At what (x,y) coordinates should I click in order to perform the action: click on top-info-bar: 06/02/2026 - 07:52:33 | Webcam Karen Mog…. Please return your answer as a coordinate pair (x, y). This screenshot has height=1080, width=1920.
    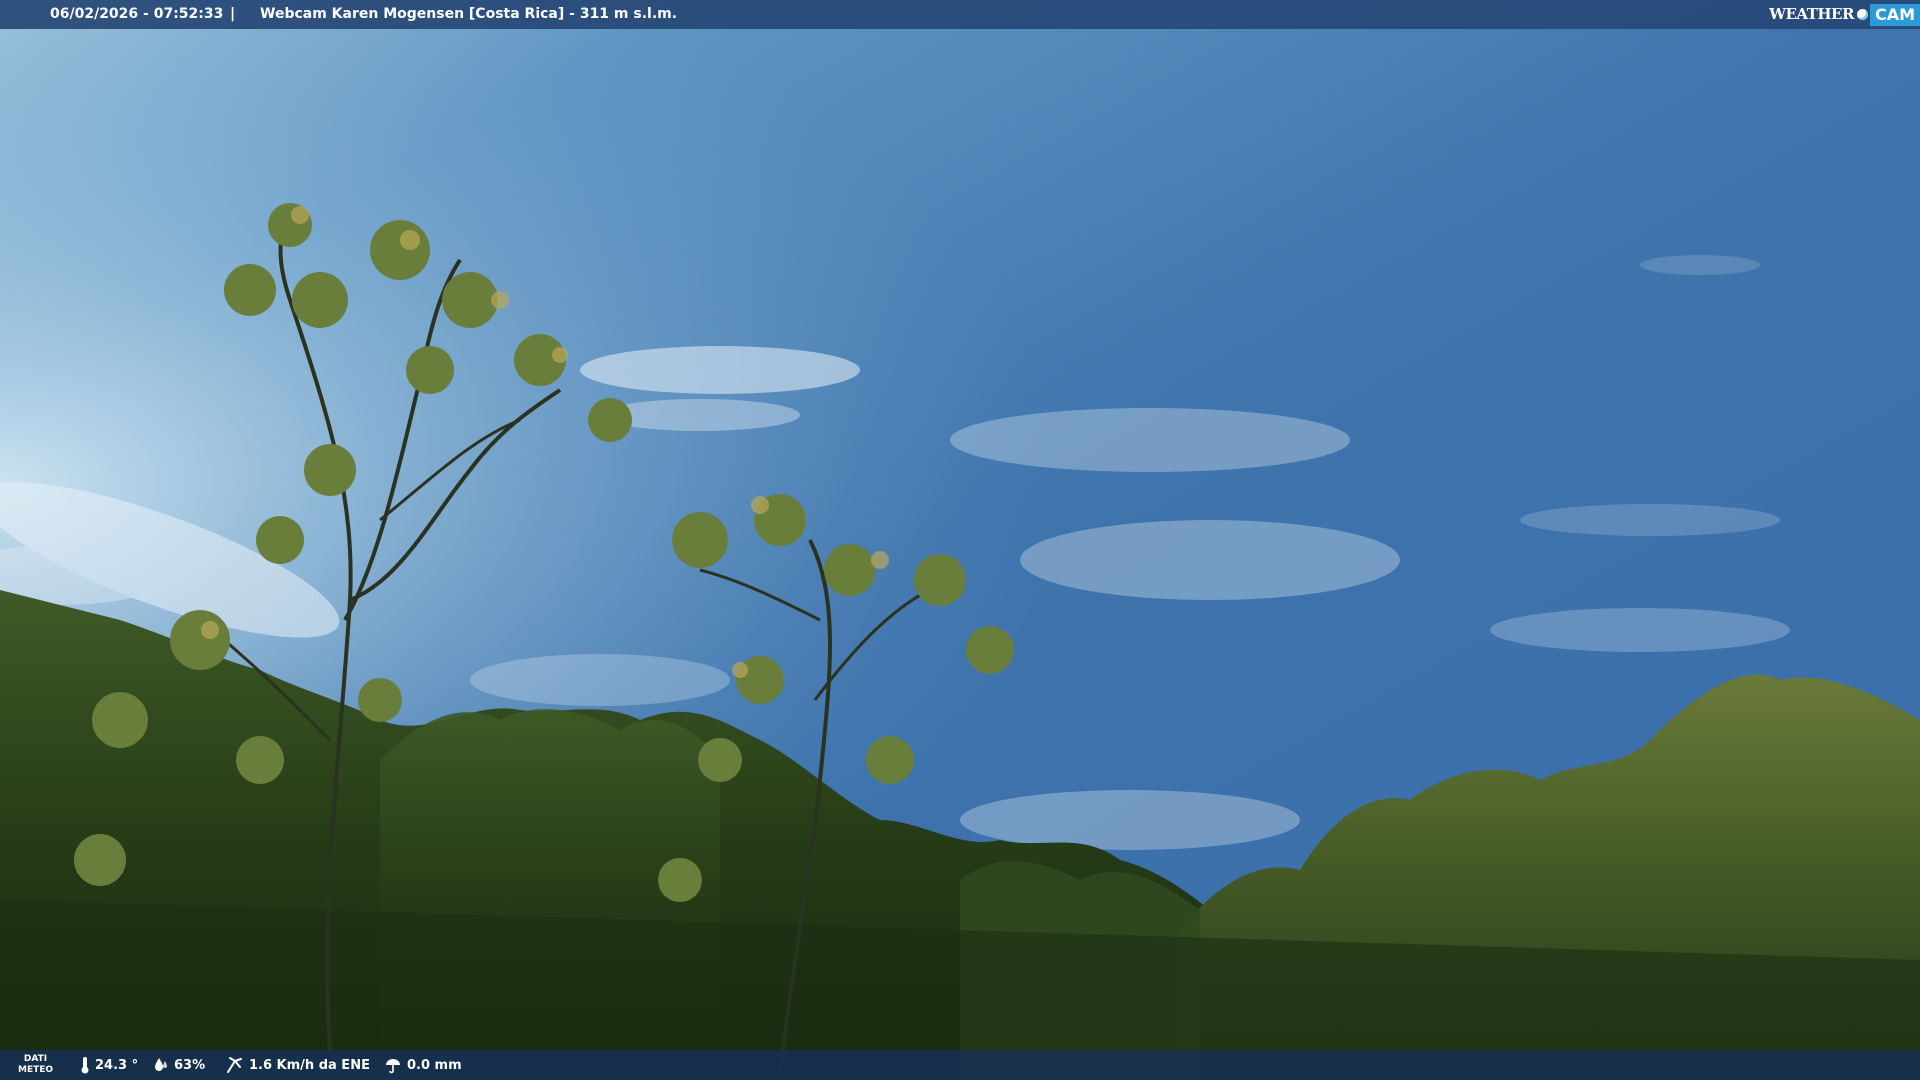
    Looking at the image, I should click on (960, 14).